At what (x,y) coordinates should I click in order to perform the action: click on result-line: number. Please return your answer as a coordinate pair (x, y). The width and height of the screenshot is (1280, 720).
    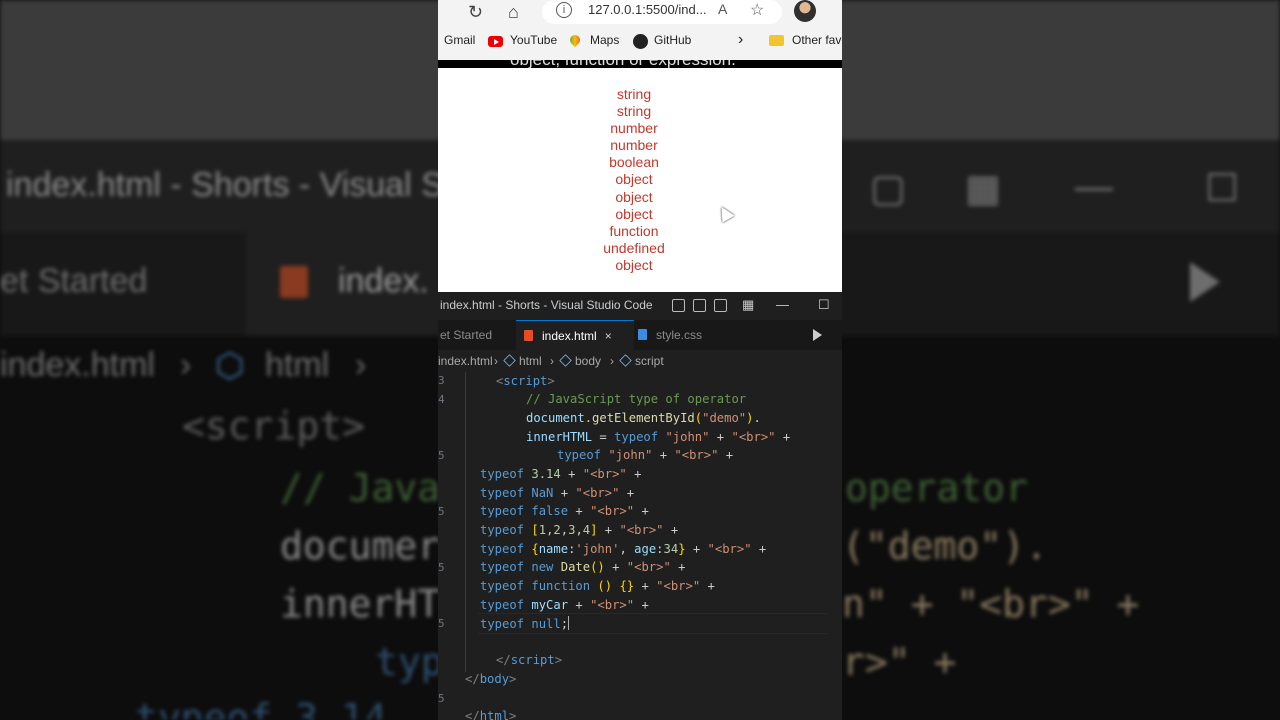
    Looking at the image, I should click on (634, 145).